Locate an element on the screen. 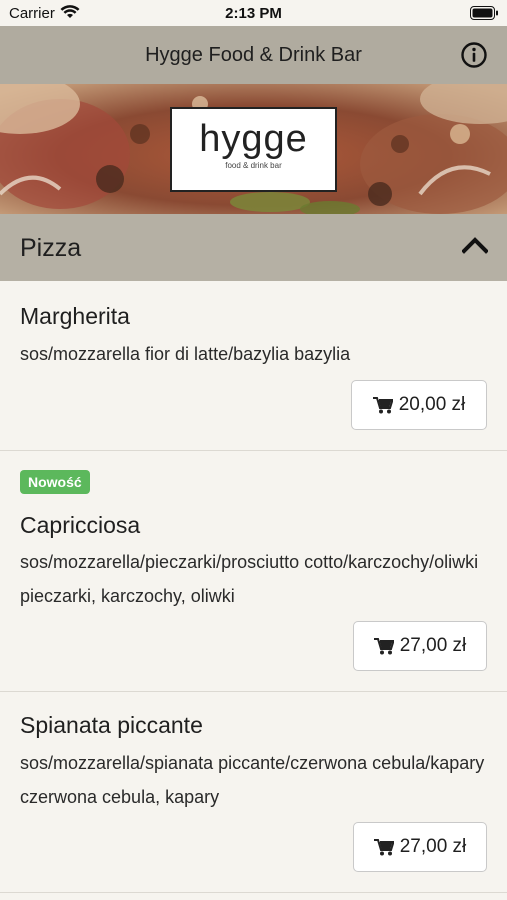 The height and width of the screenshot is (900, 507). item-name: Margherita is located at coordinates (75, 316).